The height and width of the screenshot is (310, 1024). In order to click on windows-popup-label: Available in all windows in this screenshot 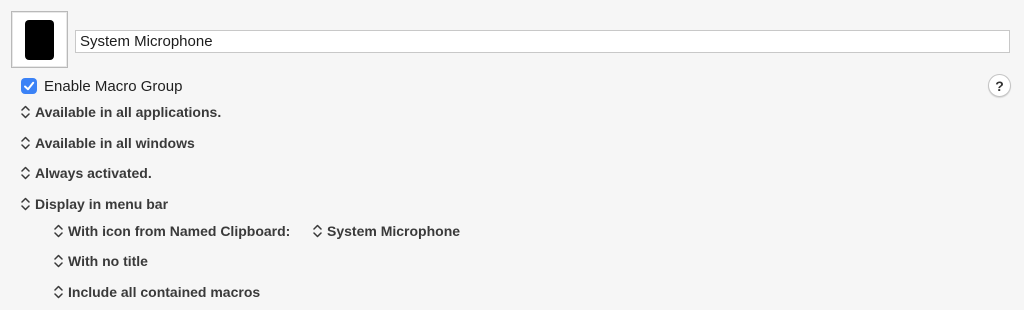, I will do `click(115, 143)`.